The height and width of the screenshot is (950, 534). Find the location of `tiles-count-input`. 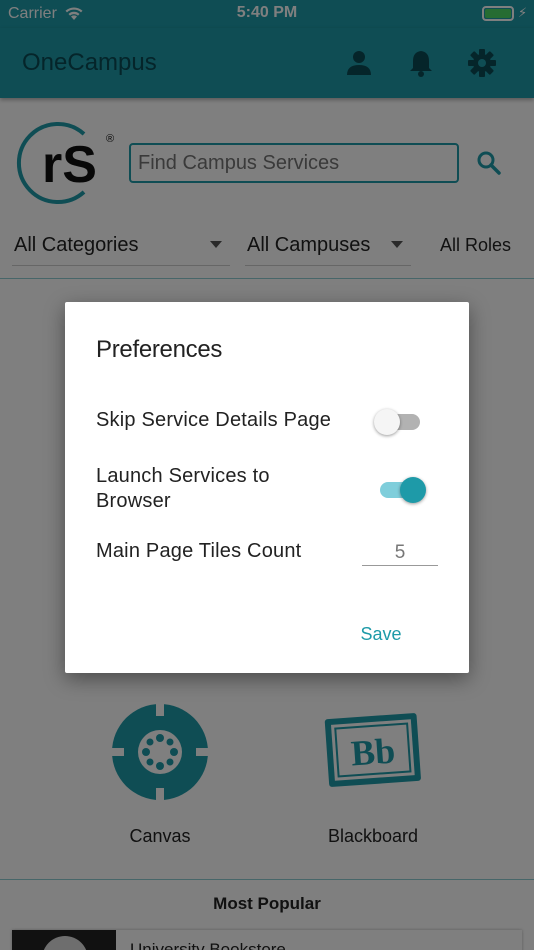

tiles-count-input is located at coordinates (400, 553).